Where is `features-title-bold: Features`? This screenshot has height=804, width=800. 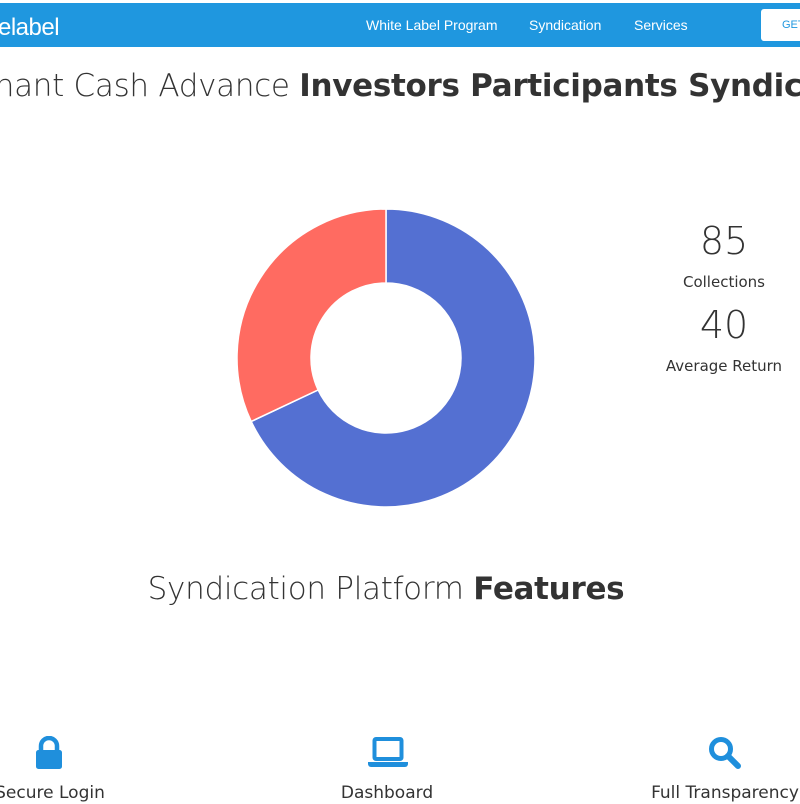
features-title-bold: Features is located at coordinates (549, 589).